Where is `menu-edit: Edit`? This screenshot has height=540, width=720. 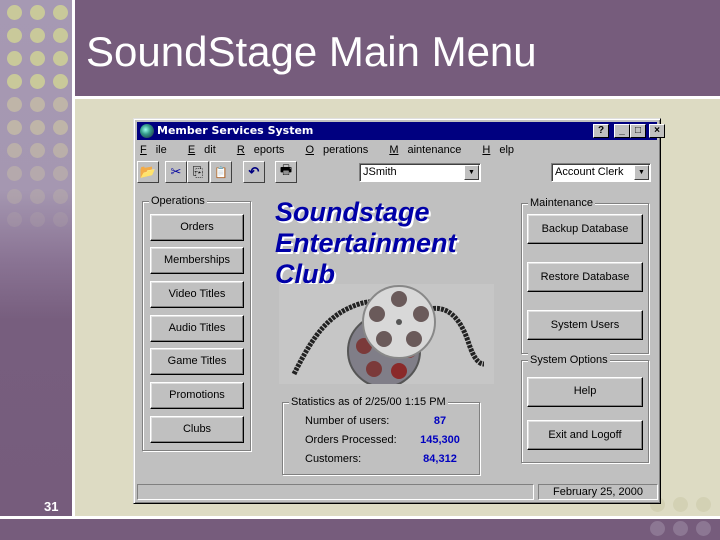 menu-edit: Edit is located at coordinates (206, 150).